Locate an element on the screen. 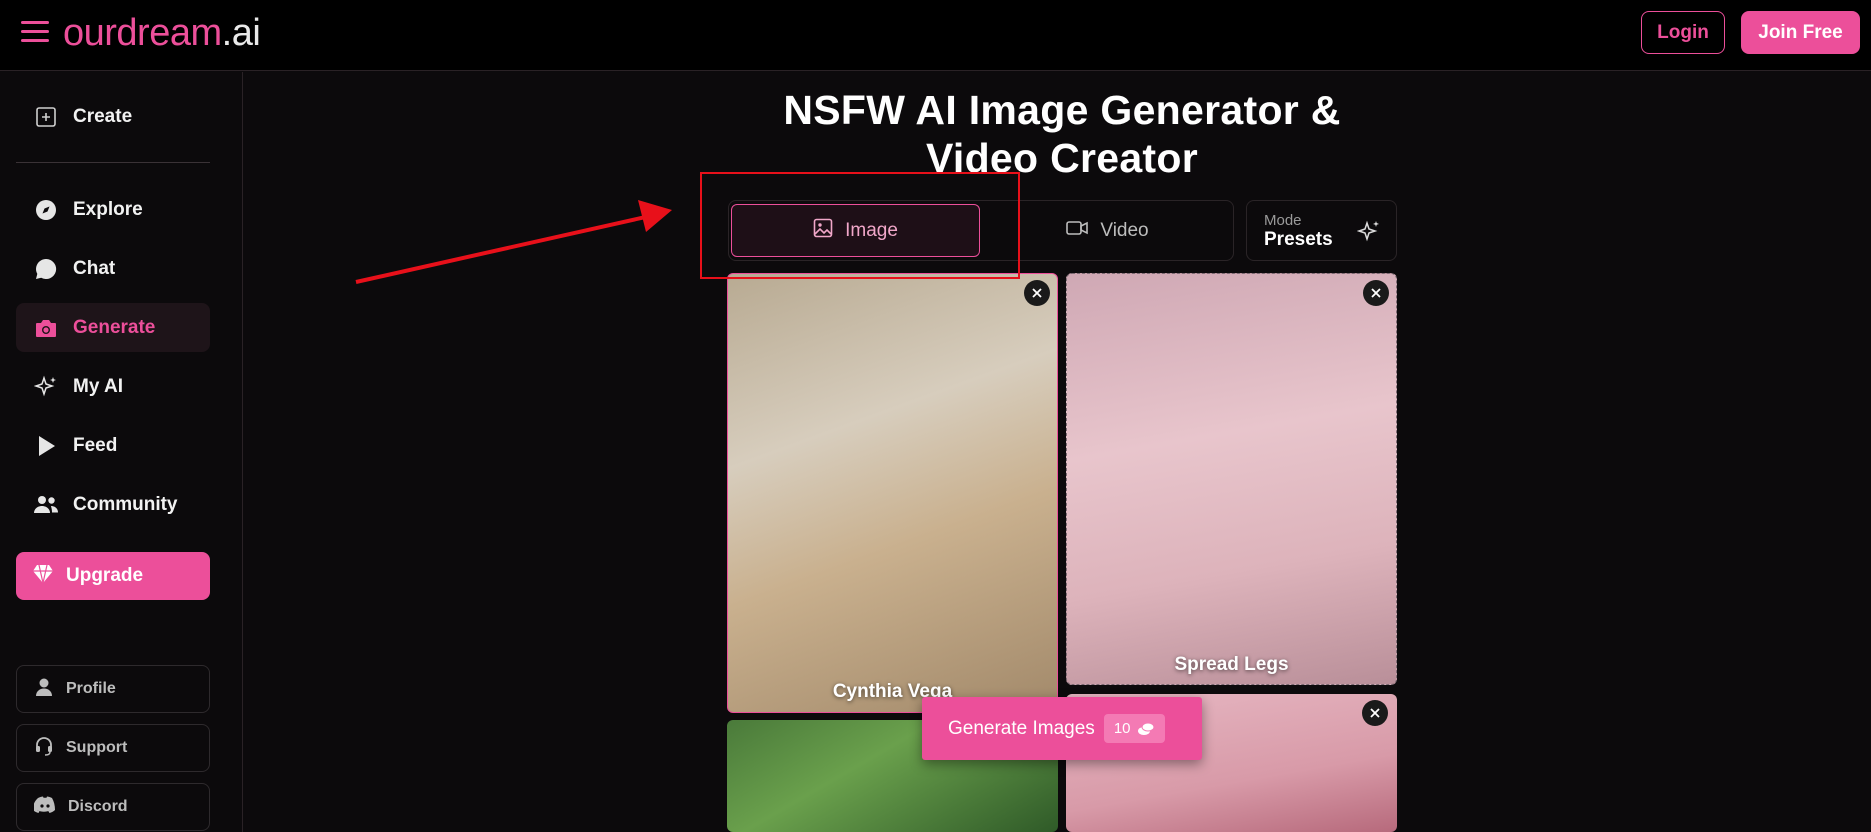  credit-badge: 10 is located at coordinates (1134, 728).